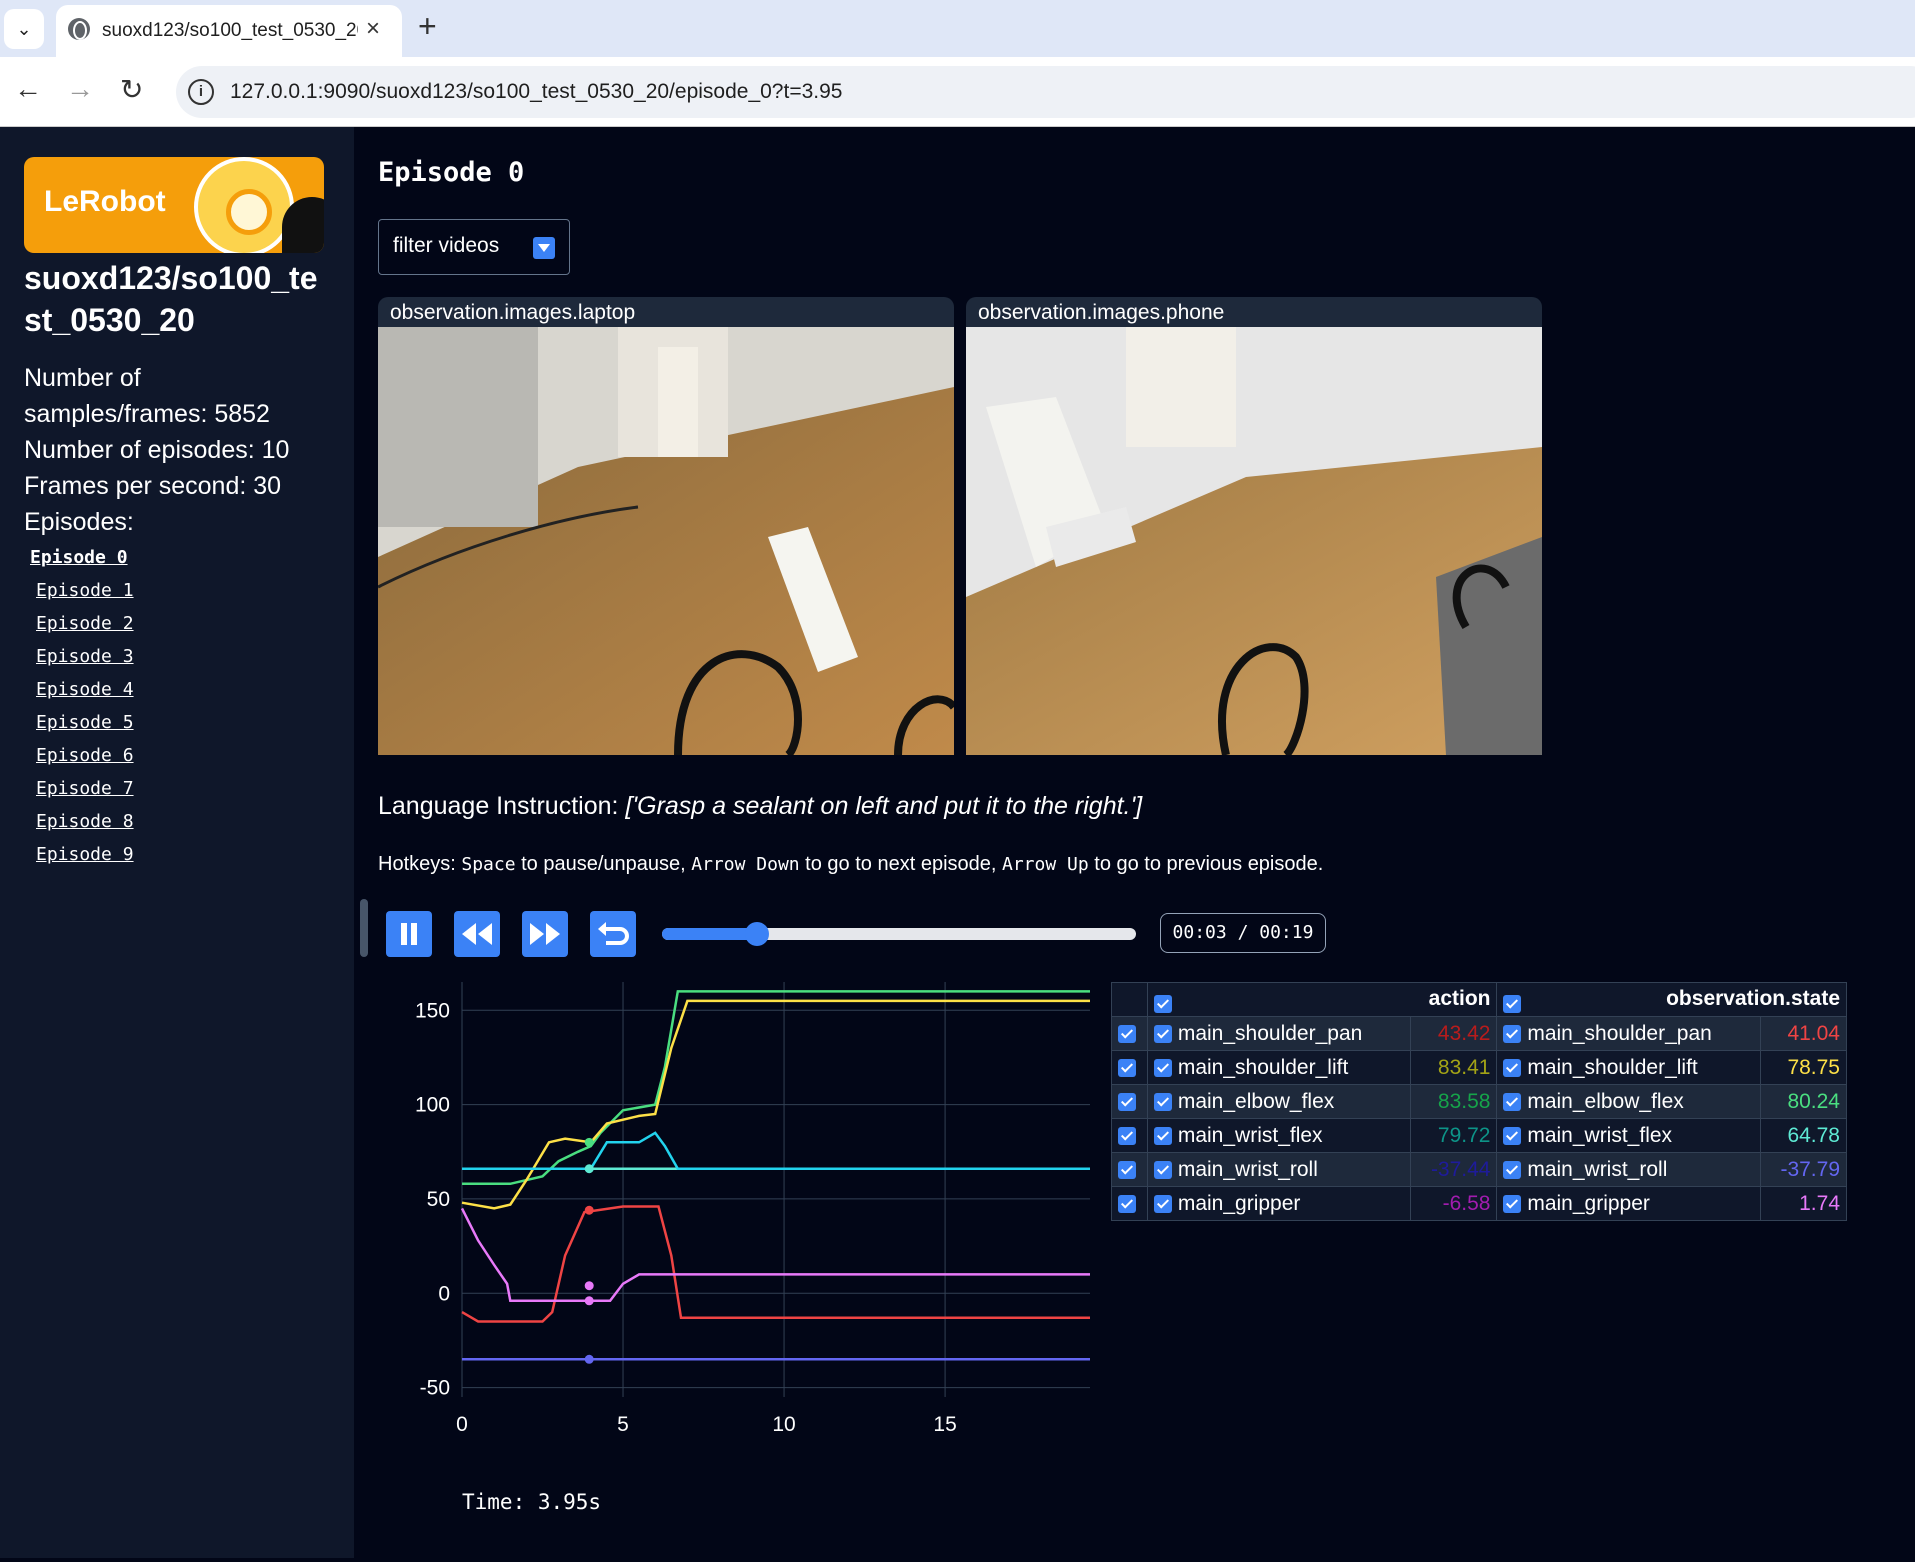 The width and height of the screenshot is (1915, 1562). What do you see at coordinates (373, 29) in the screenshot?
I see `close-icon: ×` at bounding box center [373, 29].